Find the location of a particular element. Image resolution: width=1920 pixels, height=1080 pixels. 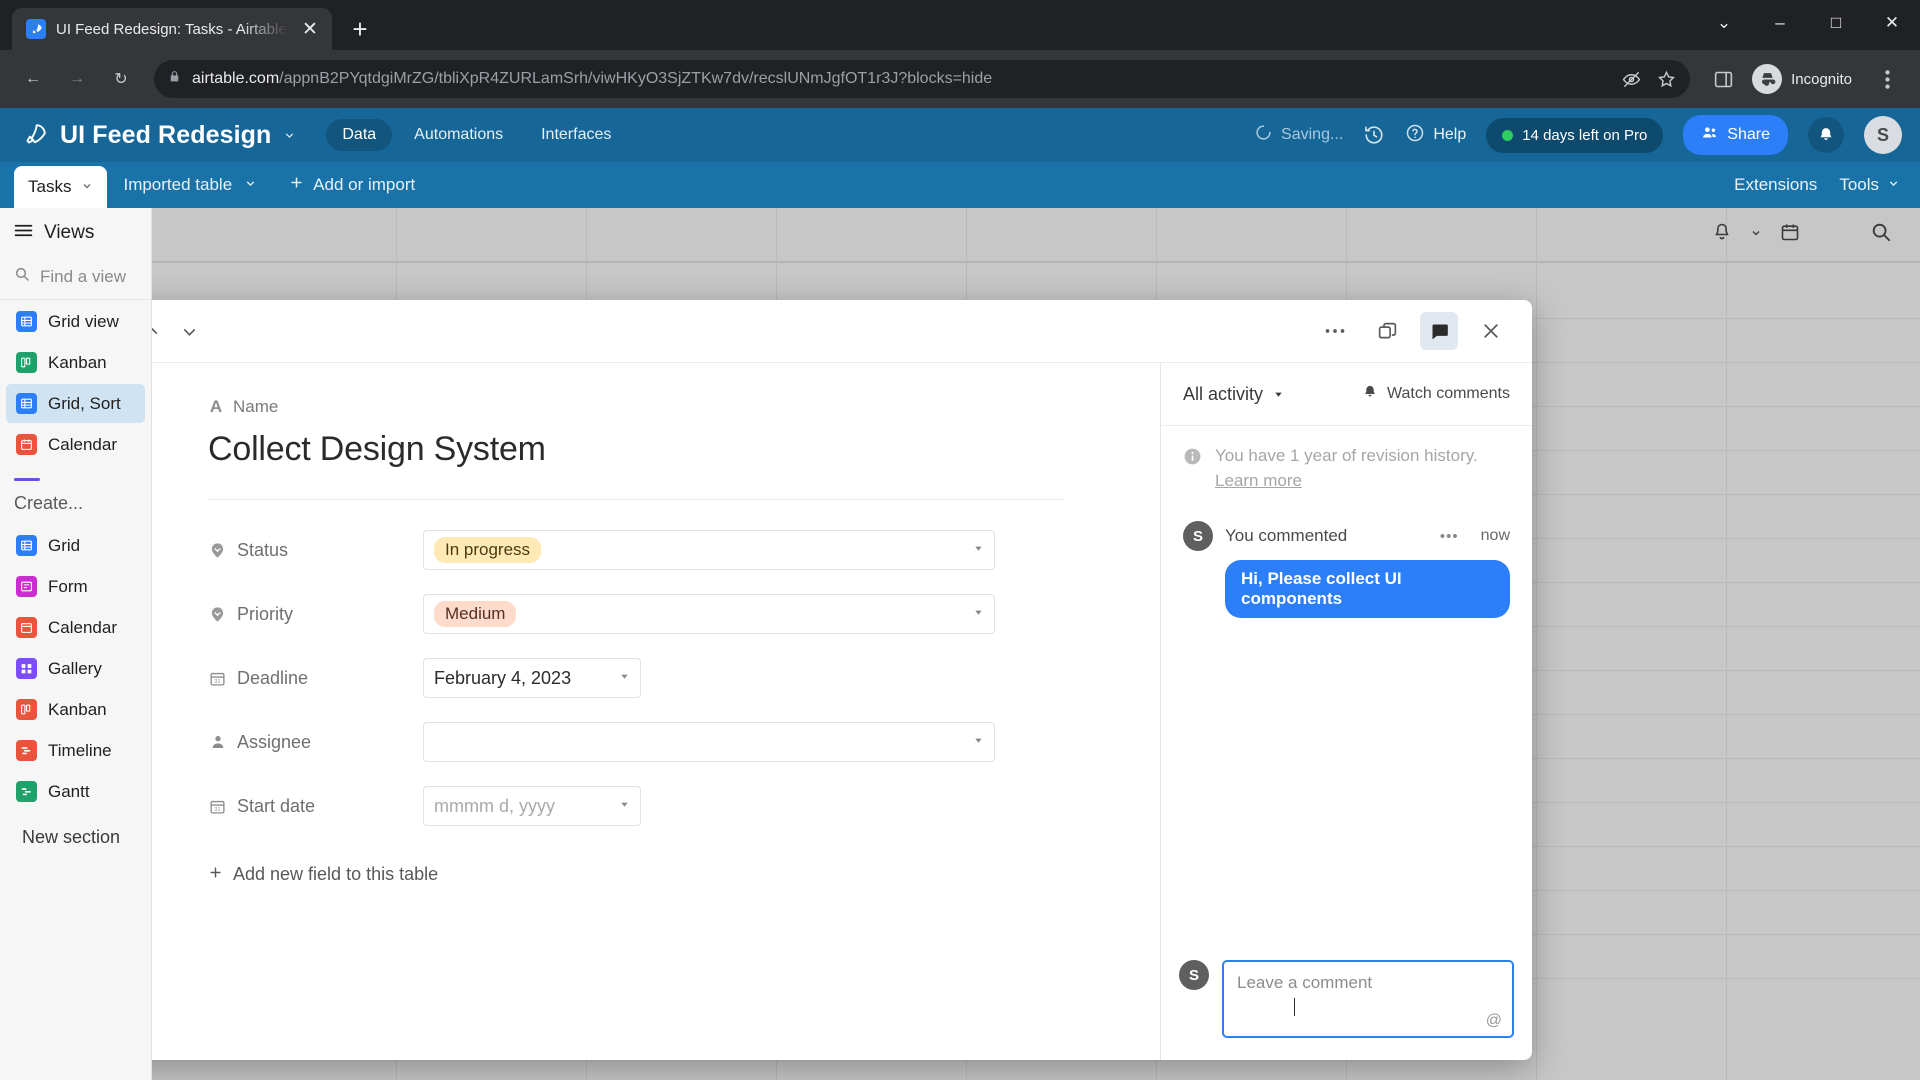

comment-icon is located at coordinates (1439, 331).